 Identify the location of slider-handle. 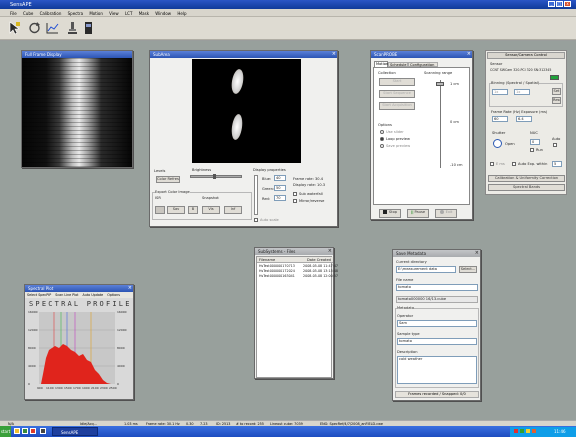
(214, 176).